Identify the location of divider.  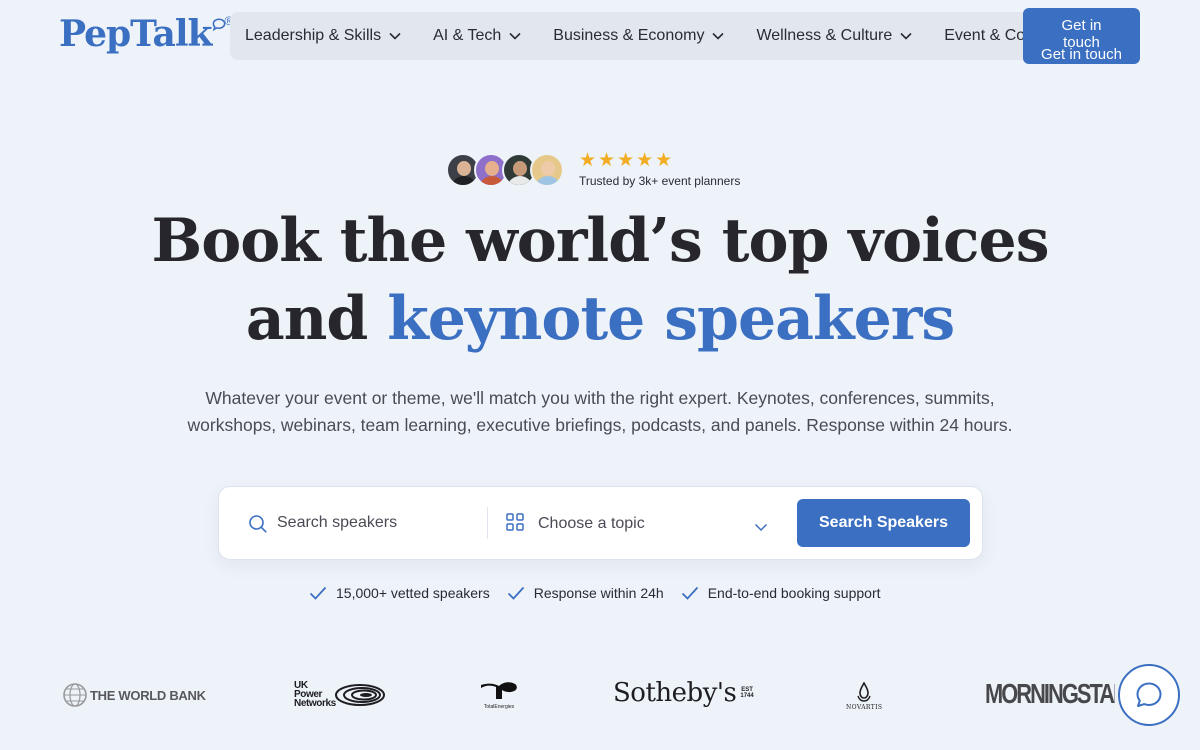
(487, 523).